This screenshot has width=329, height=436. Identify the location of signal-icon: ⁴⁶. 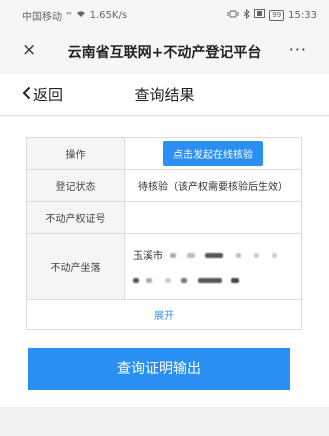
(69, 15).